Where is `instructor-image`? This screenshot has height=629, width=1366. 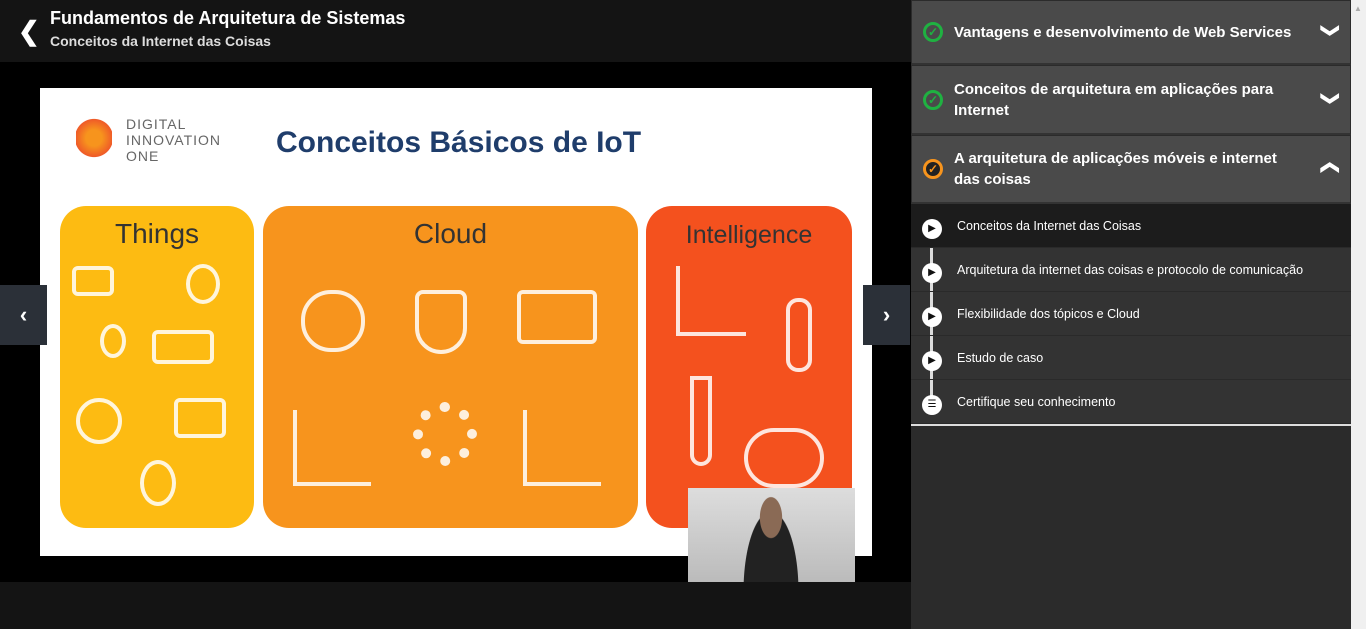
instructor-image is located at coordinates (771, 536).